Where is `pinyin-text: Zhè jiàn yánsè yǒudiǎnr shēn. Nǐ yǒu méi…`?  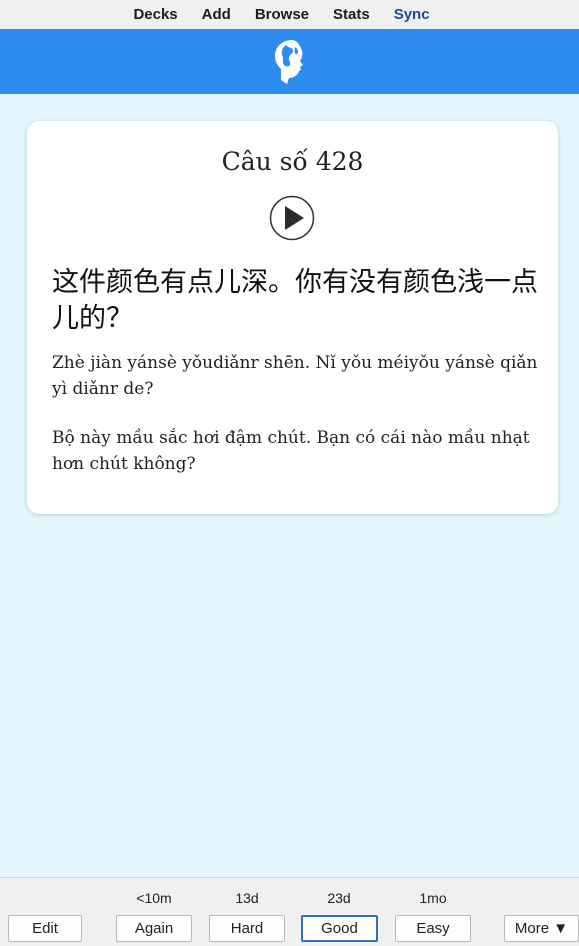
pinyin-text: Zhè jiàn yánsè yǒudiǎnr shēn. Nǐ yǒu méi… is located at coordinates (295, 376).